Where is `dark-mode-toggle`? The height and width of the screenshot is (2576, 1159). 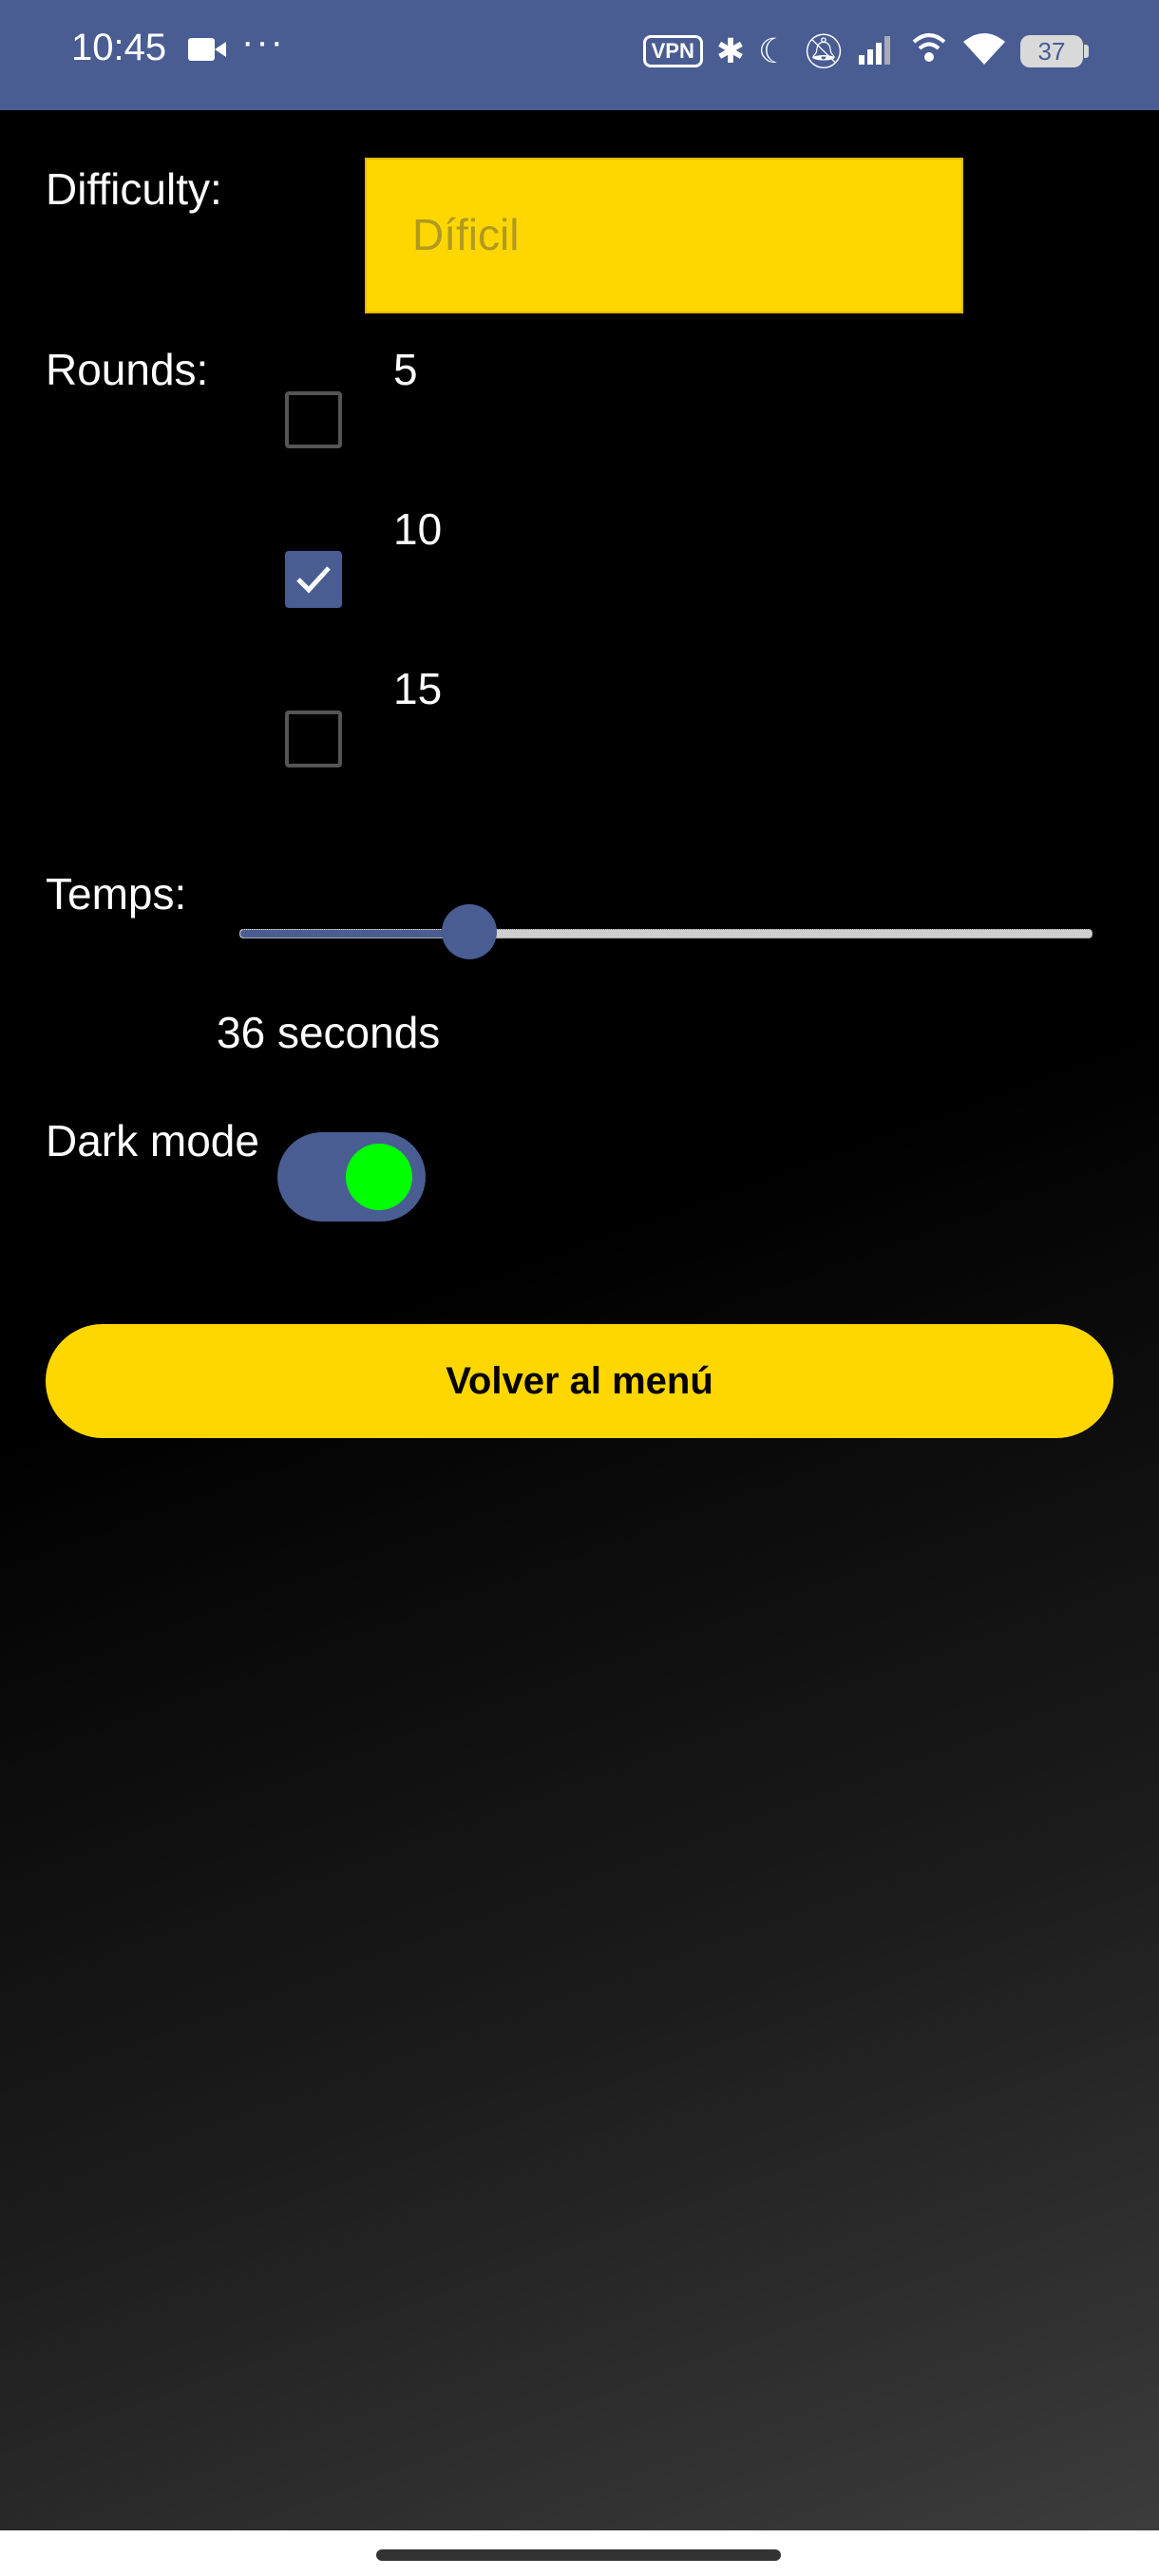 dark-mode-toggle is located at coordinates (351, 1177).